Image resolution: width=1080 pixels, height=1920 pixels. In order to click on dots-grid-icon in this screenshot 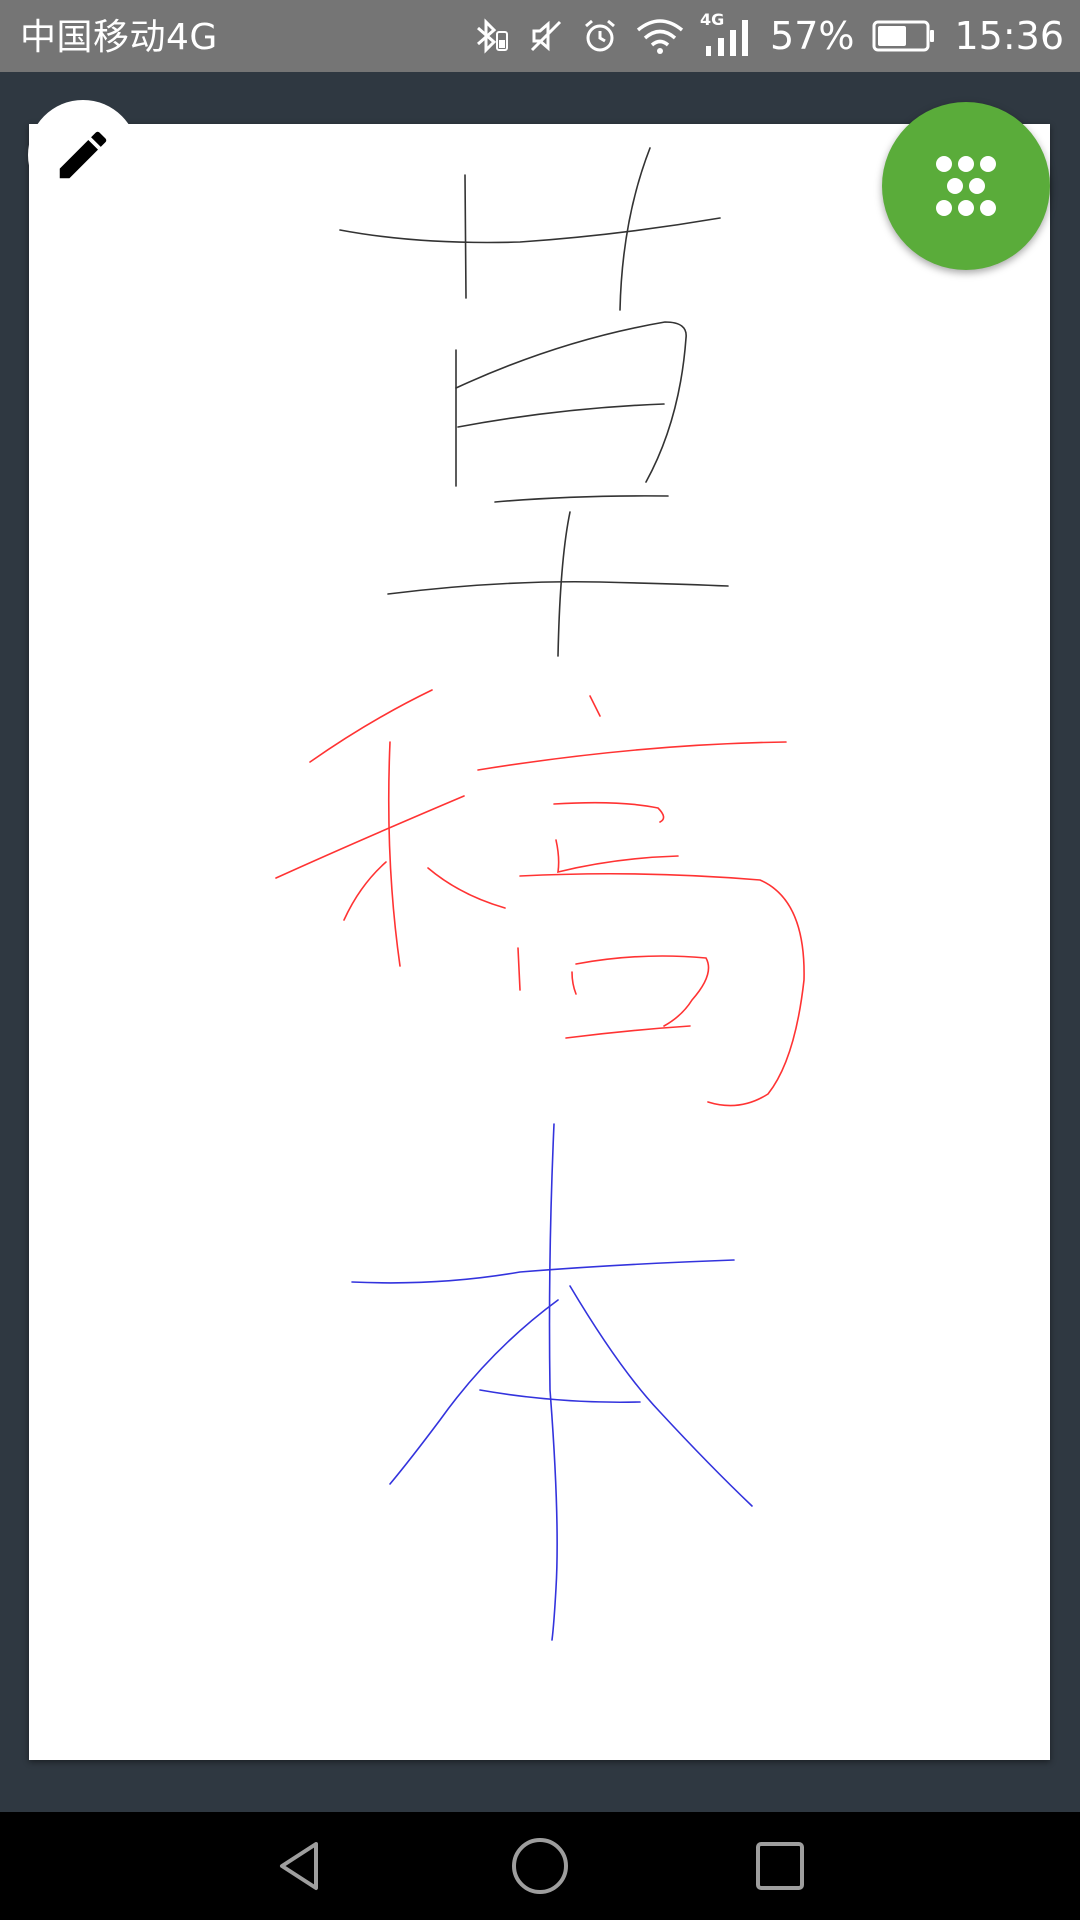, I will do `click(966, 186)`.